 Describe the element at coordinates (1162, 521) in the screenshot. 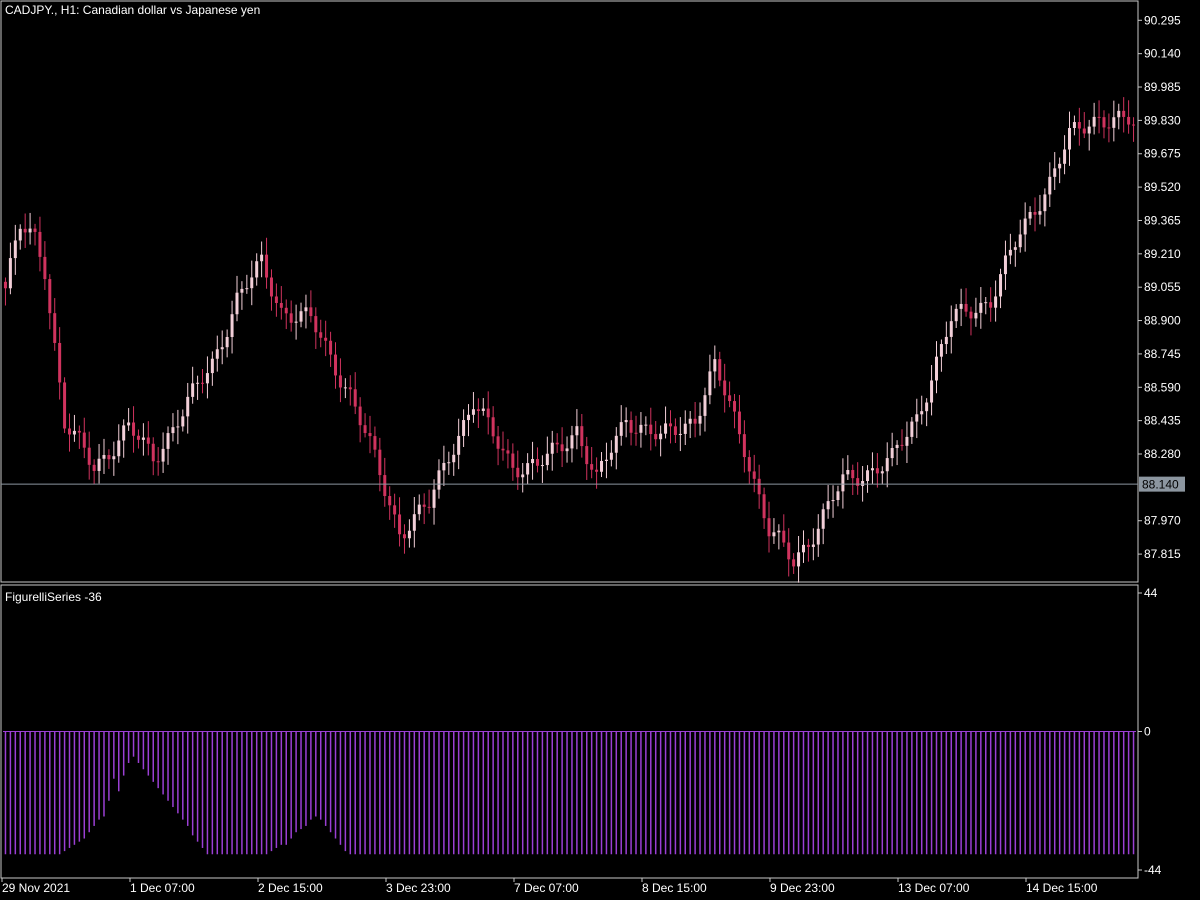

I see `price-tick-label: 87.970` at that location.